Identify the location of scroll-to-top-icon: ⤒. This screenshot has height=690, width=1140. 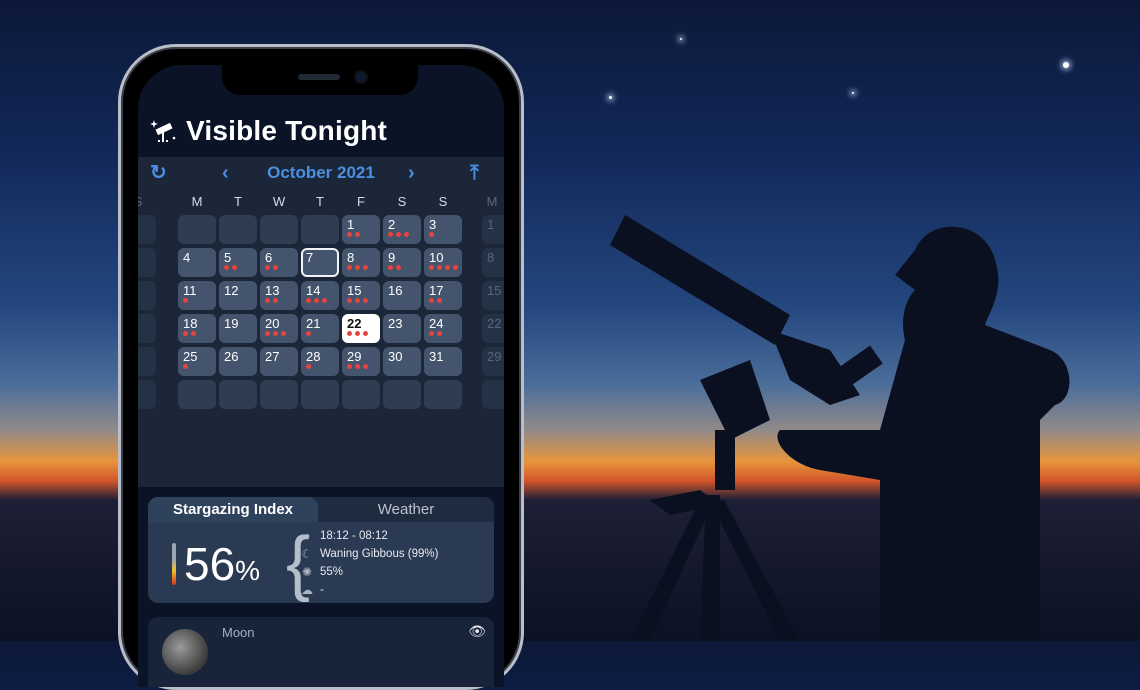
(474, 173).